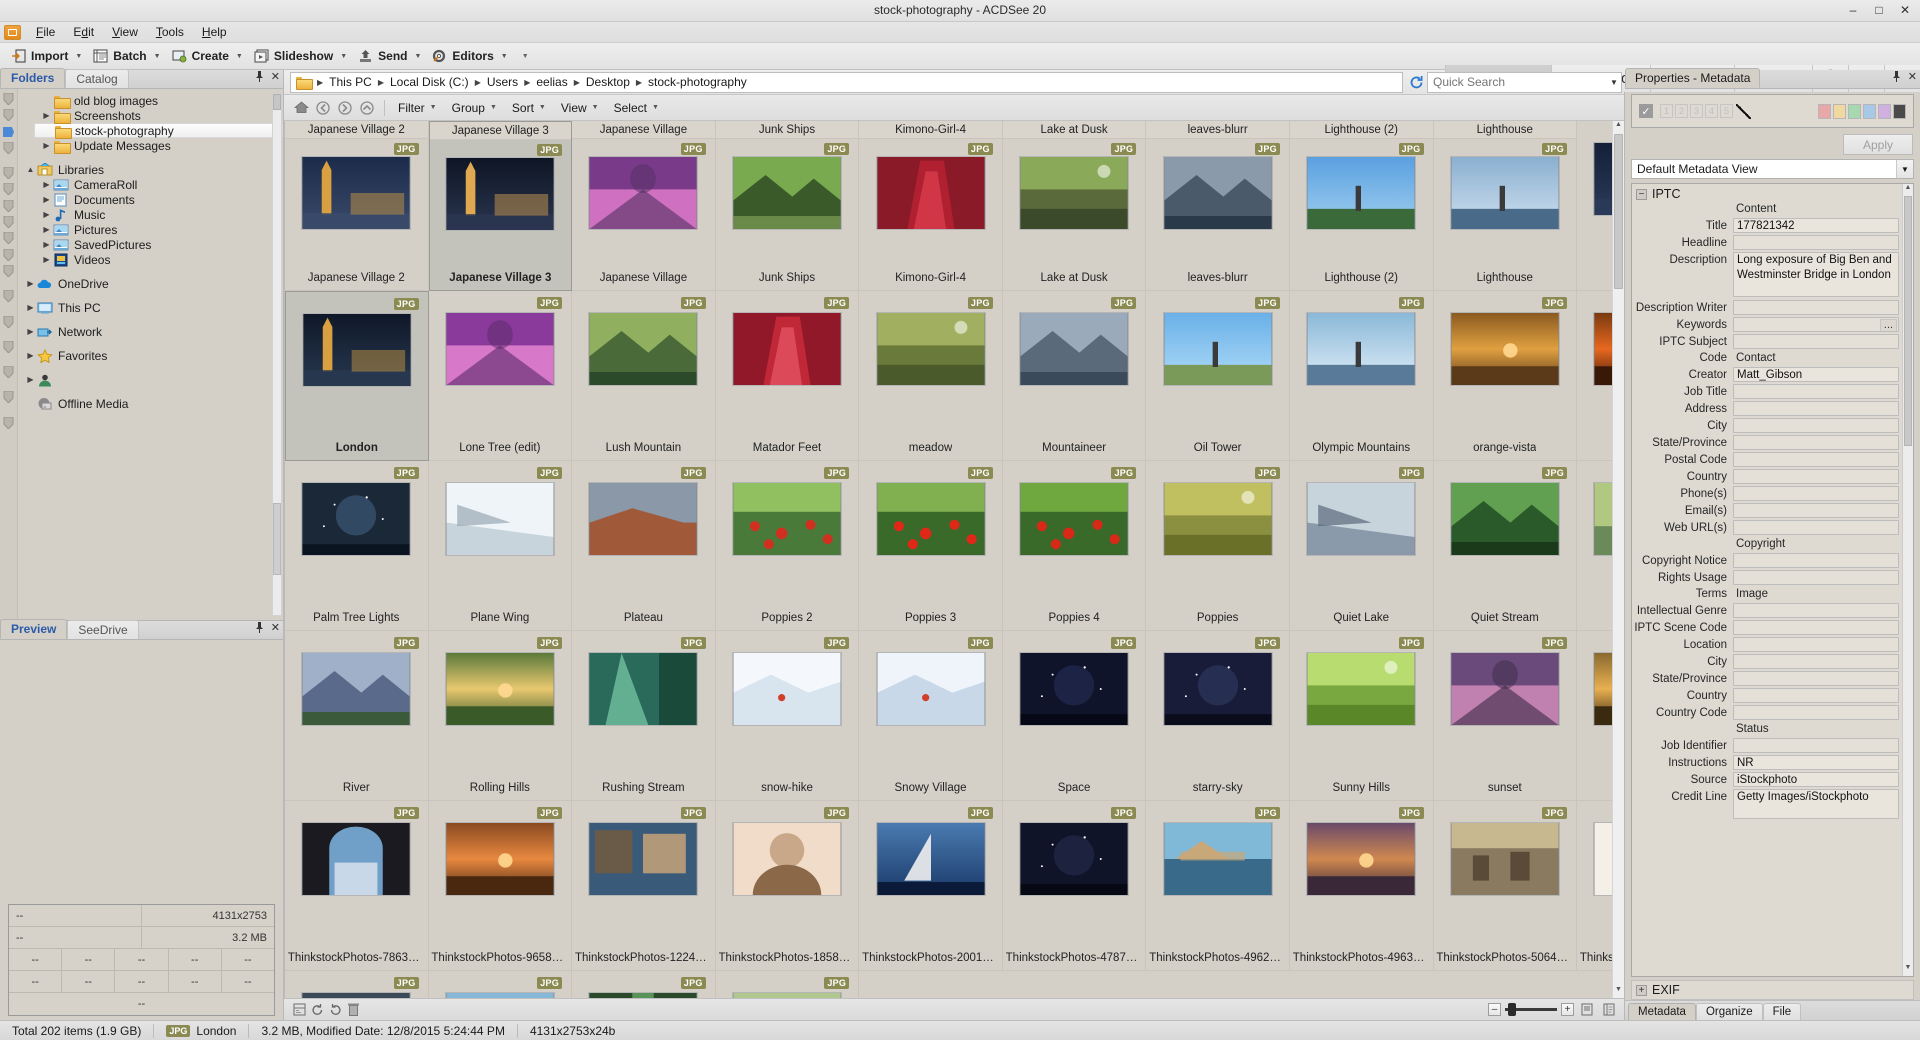 The image size is (1920, 1040). Describe the element at coordinates (697, 82) in the screenshot. I see `breadcrumb-item-stock-photography: stock-photography` at that location.